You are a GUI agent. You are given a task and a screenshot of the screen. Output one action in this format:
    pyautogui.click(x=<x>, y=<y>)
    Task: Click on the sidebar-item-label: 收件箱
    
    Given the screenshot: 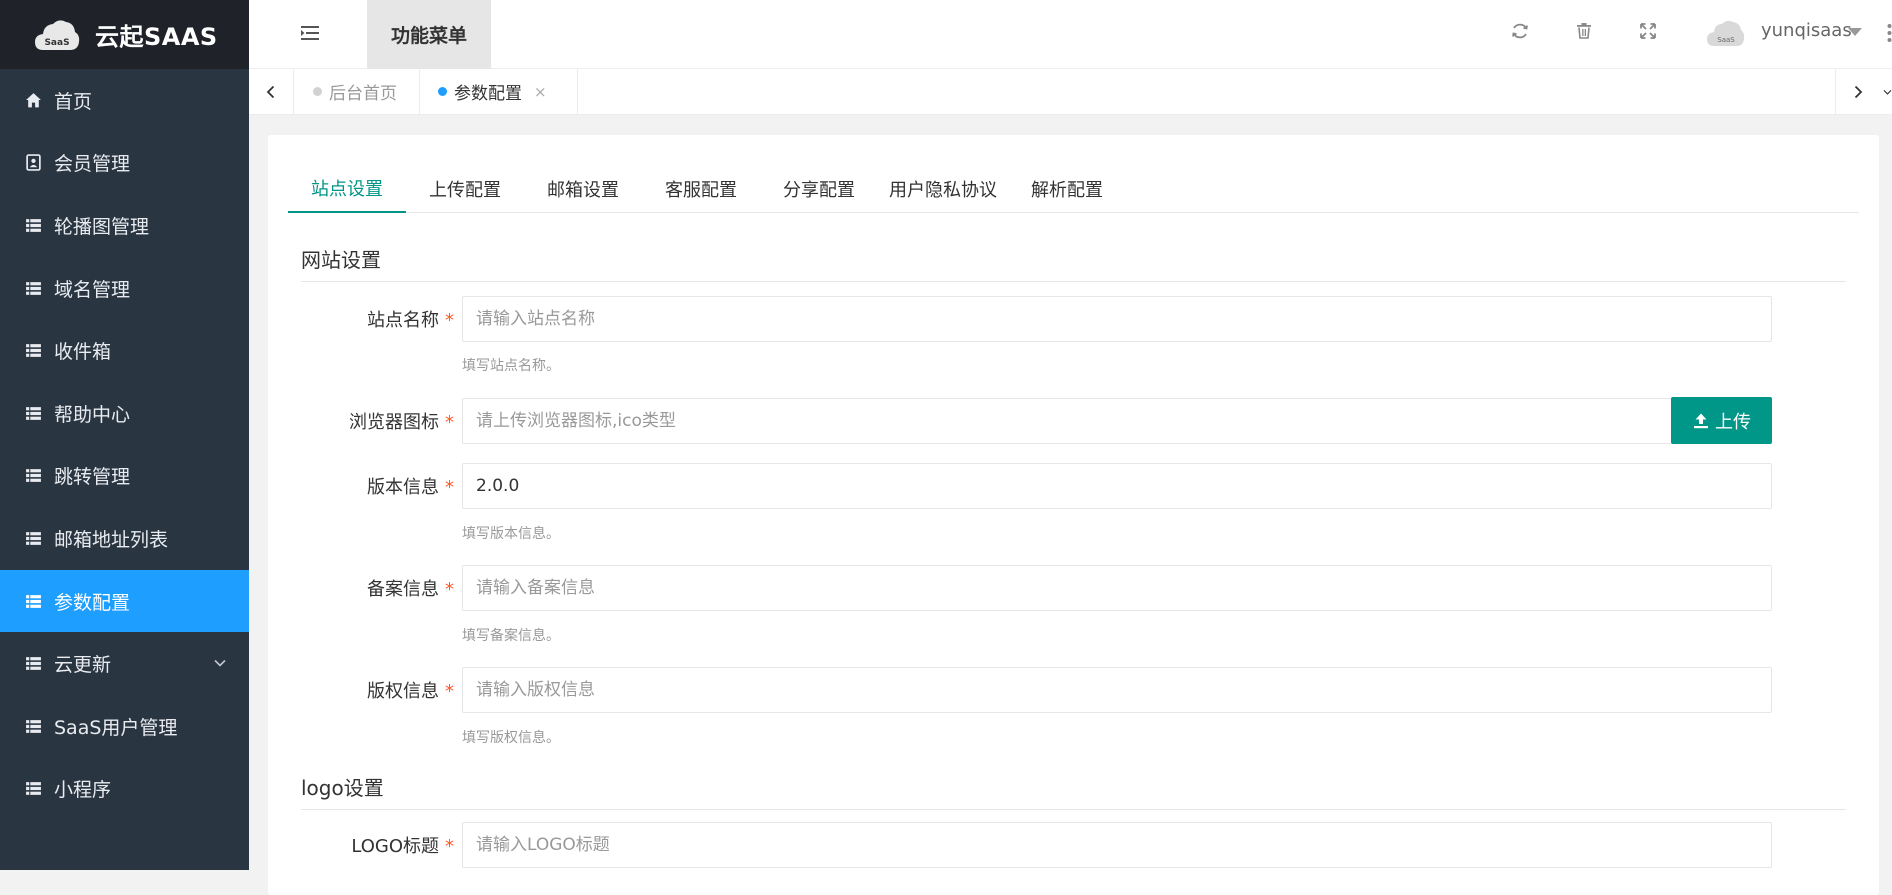 What is the action you would take?
    pyautogui.click(x=83, y=352)
    